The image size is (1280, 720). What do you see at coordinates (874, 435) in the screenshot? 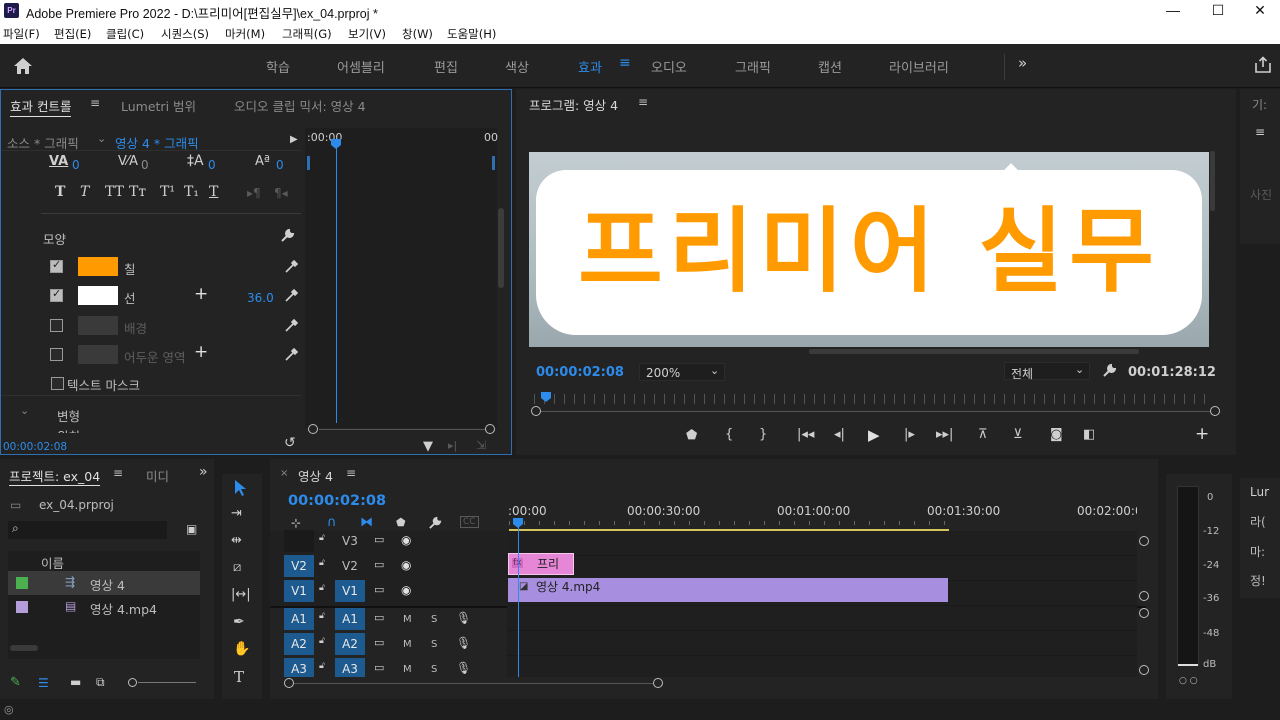
I see `play-icon: ▶` at bounding box center [874, 435].